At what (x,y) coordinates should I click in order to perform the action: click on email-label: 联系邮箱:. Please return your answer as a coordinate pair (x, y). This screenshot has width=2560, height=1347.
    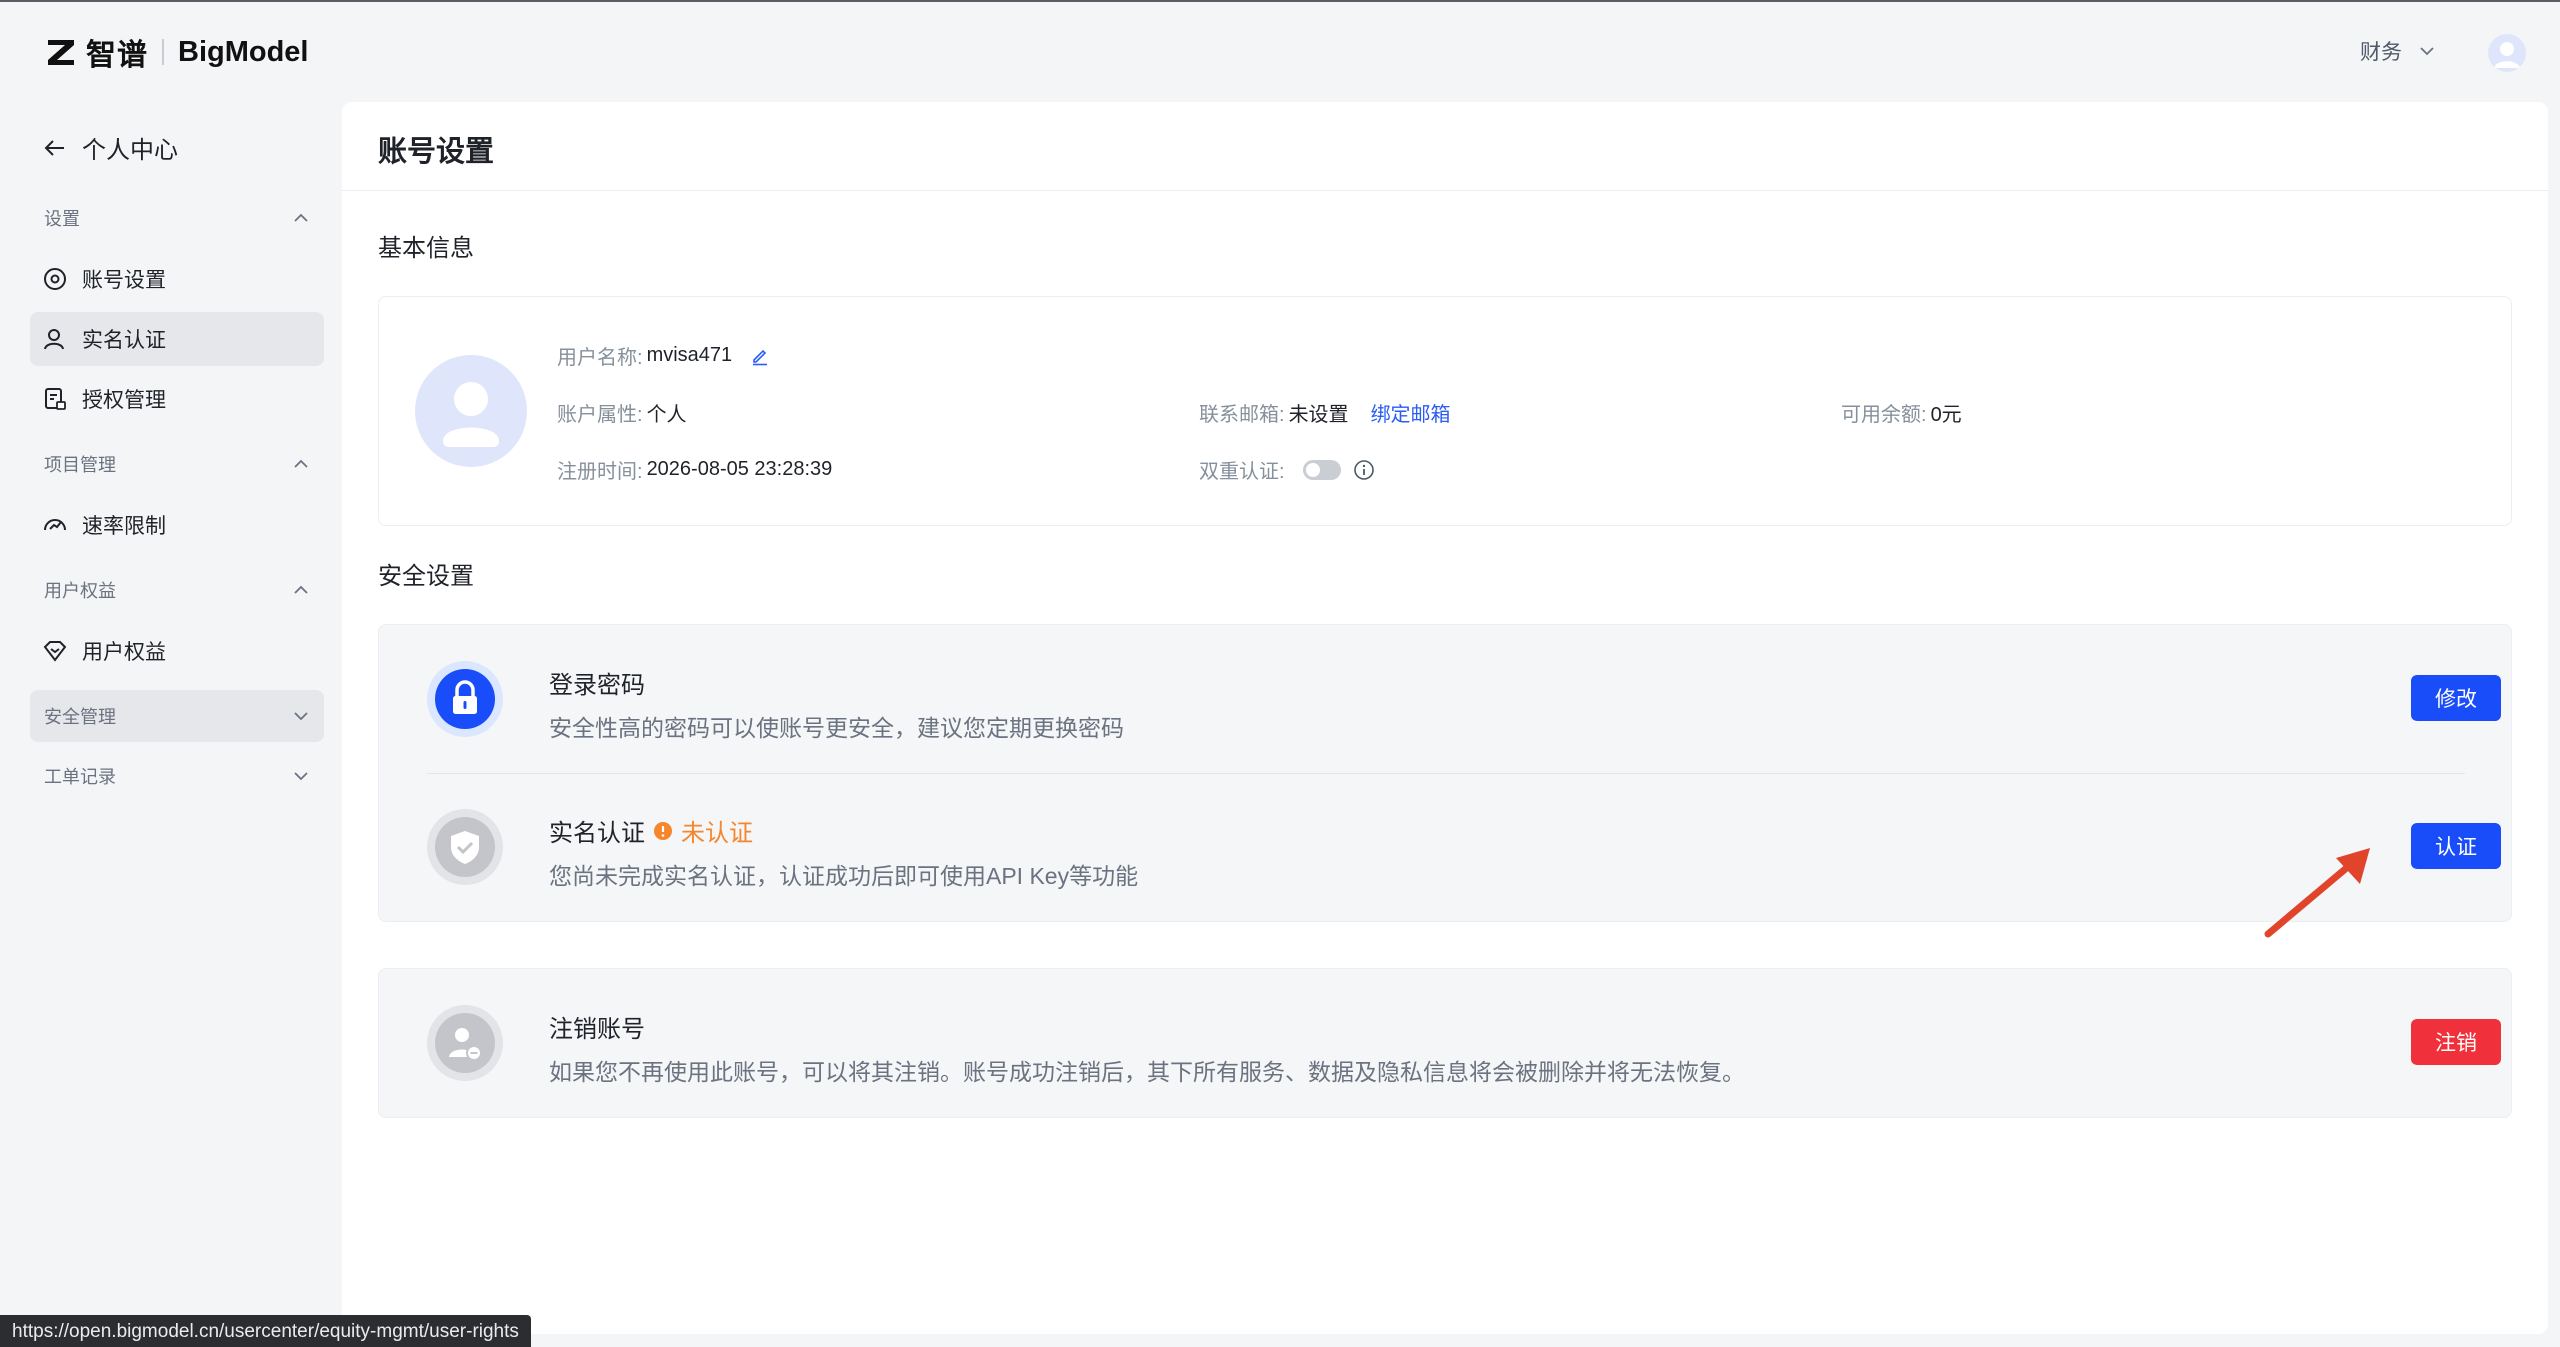
    Looking at the image, I should click on (1242, 415).